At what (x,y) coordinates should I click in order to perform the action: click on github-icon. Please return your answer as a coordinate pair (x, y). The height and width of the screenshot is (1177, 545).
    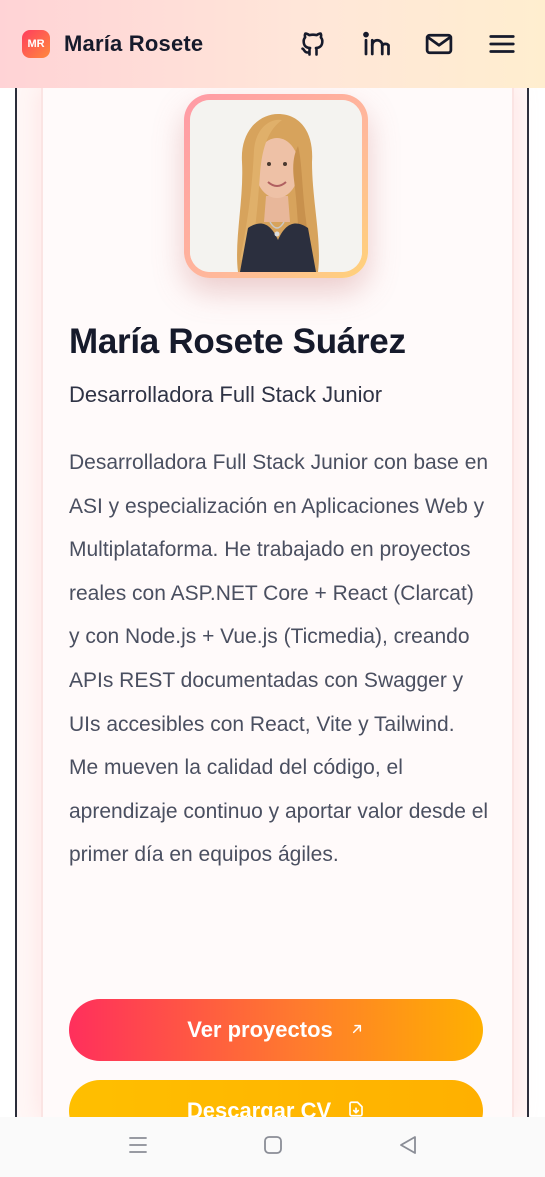
    Looking at the image, I should click on (313, 44).